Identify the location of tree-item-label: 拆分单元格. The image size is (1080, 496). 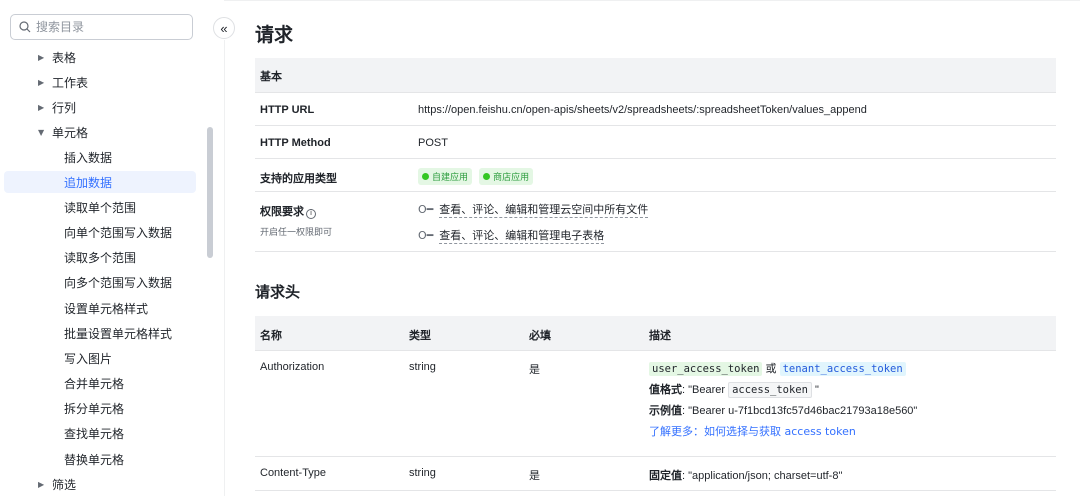
(94, 408).